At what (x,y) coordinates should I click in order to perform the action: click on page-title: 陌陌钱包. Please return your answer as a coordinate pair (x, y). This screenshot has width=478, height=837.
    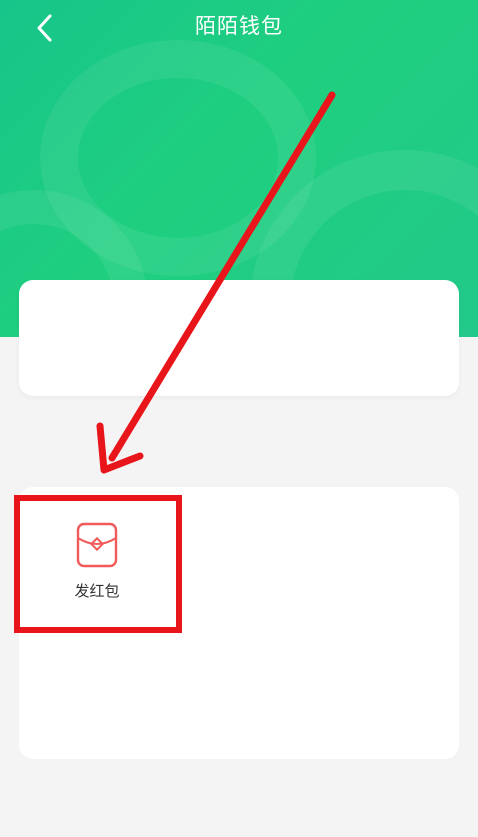
    Looking at the image, I should click on (239, 26).